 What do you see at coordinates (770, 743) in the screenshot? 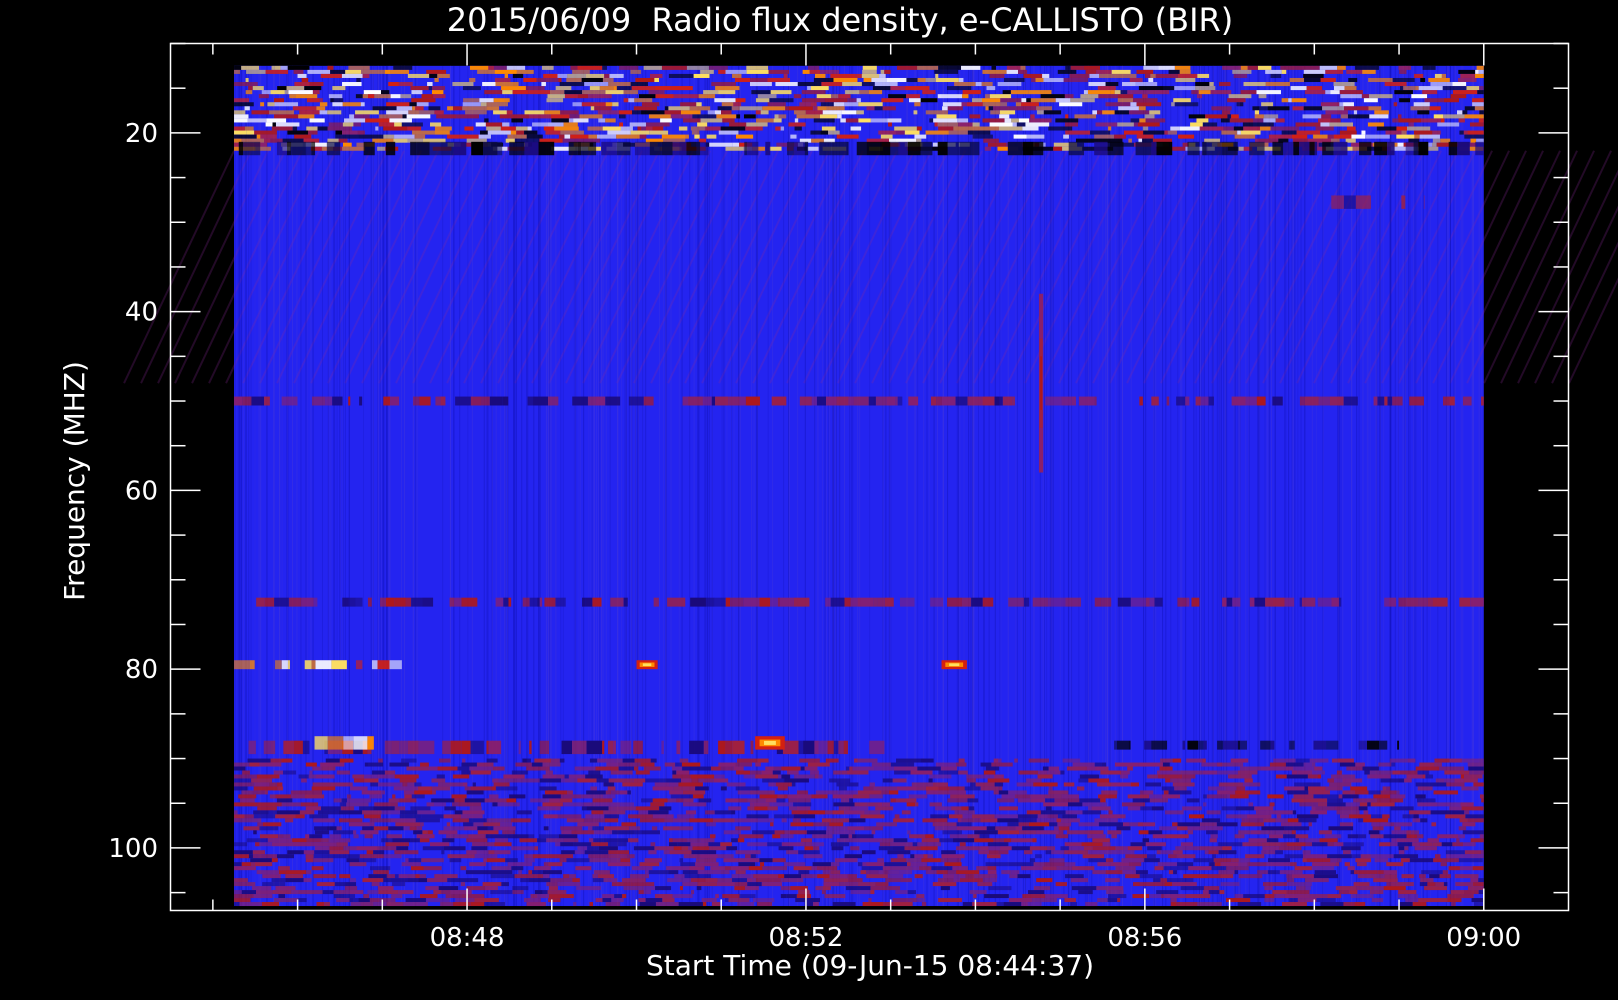
I see `feature` at bounding box center [770, 743].